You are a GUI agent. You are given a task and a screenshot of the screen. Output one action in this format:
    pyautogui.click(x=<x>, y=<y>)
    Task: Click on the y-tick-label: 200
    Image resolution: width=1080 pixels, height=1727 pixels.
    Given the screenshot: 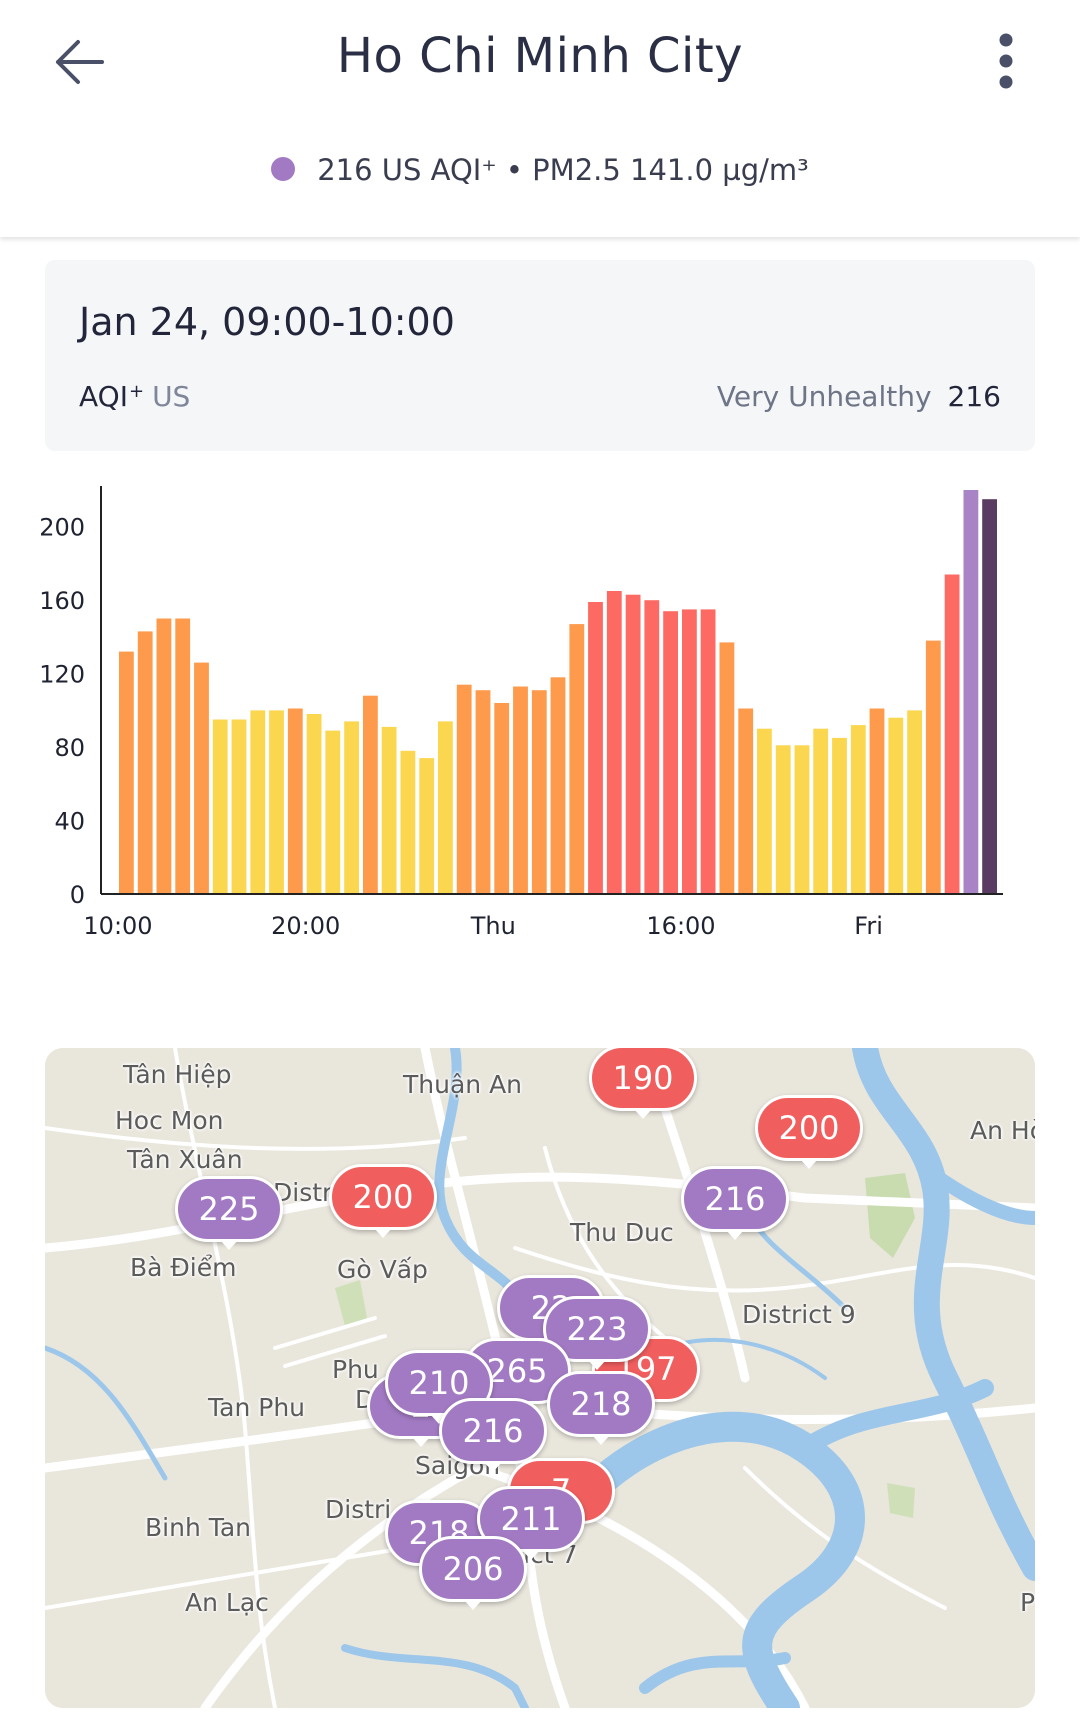 What is the action you would take?
    pyautogui.click(x=62, y=528)
    